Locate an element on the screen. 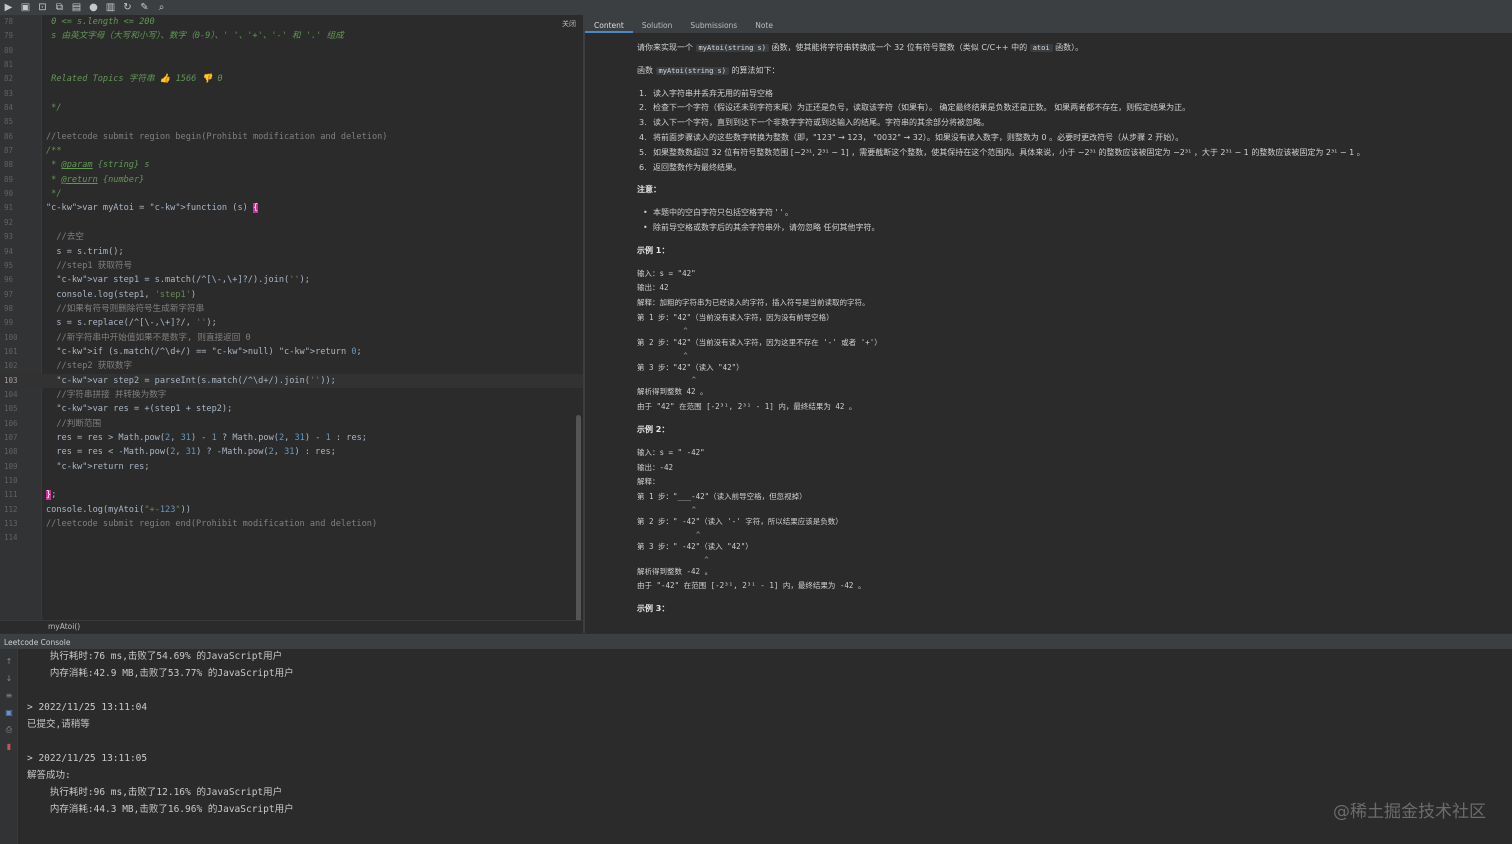 Image resolution: width=1512 pixels, height=844 pixels. step-number: 3. is located at coordinates (643, 123).